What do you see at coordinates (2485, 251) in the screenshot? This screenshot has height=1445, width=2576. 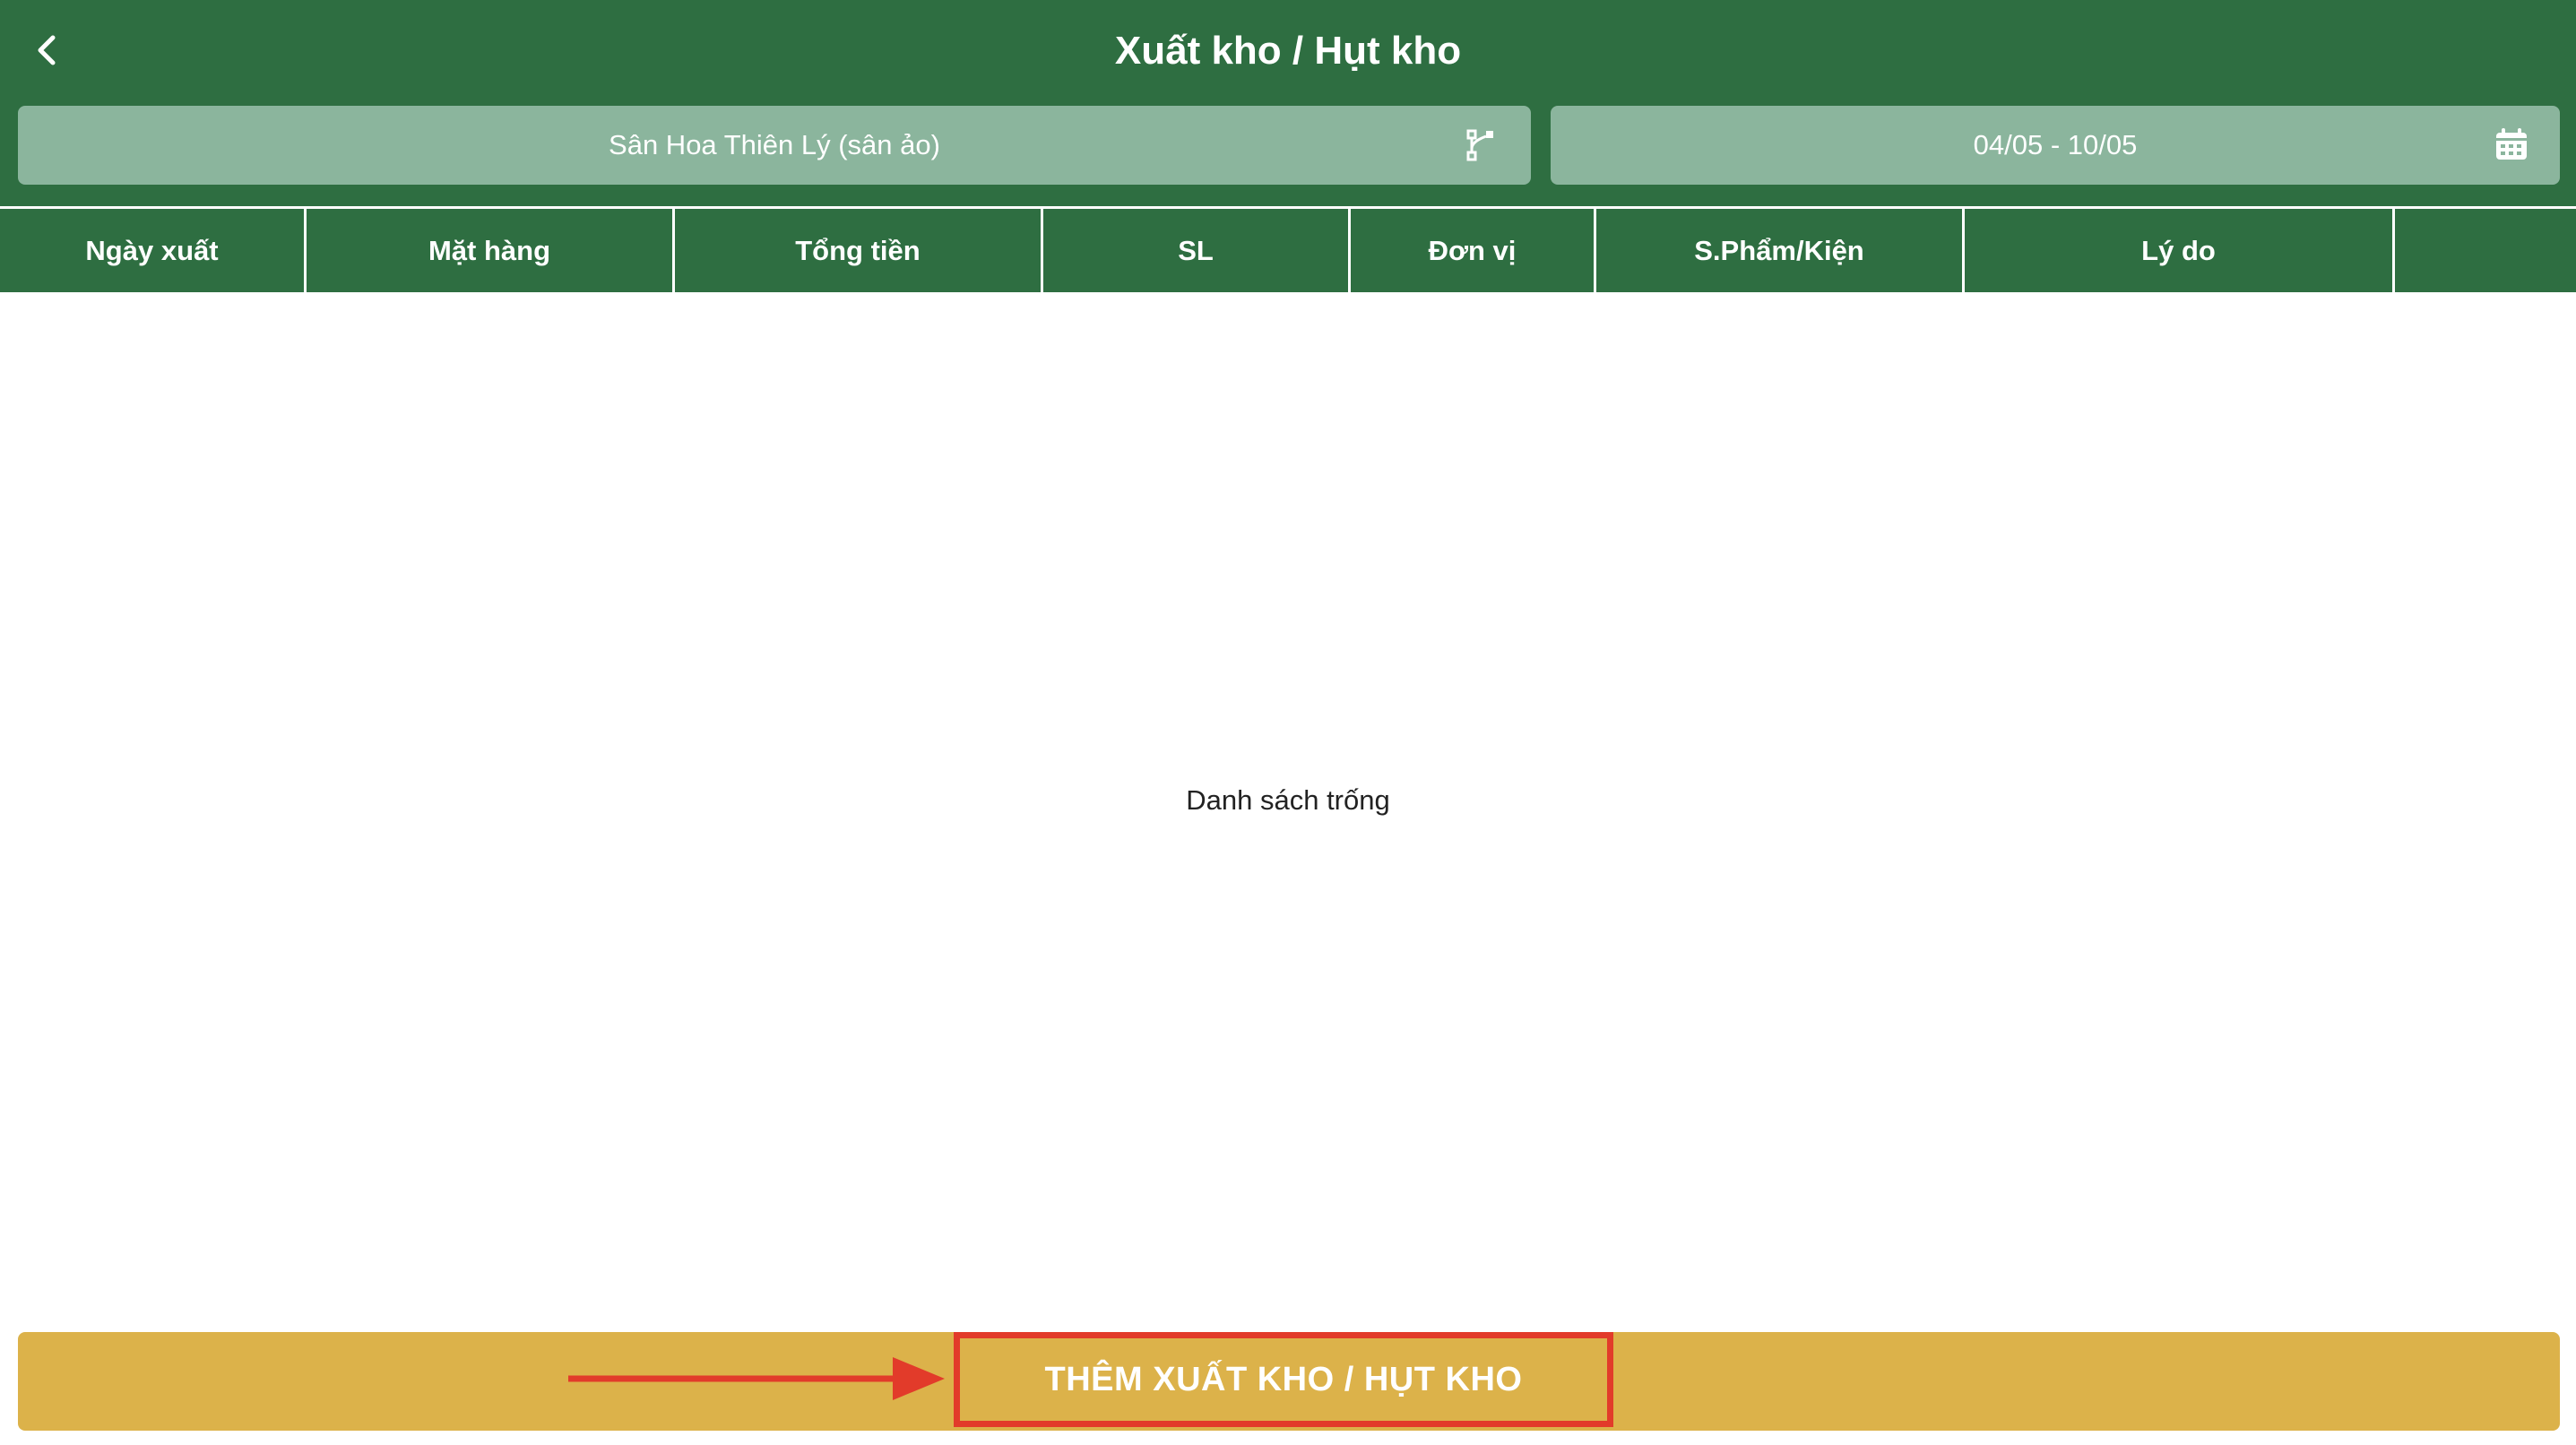 I see `column-header` at bounding box center [2485, 251].